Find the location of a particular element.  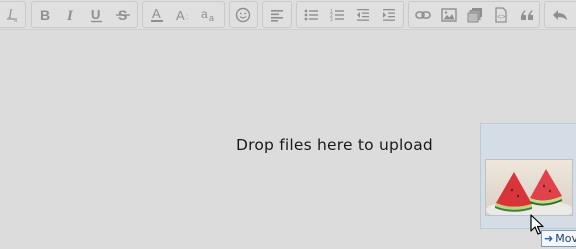

underline-icon: U is located at coordinates (97, 15).